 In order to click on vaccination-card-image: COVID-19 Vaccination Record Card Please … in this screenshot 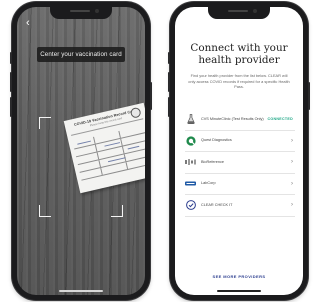, I will do `click(104, 148)`.